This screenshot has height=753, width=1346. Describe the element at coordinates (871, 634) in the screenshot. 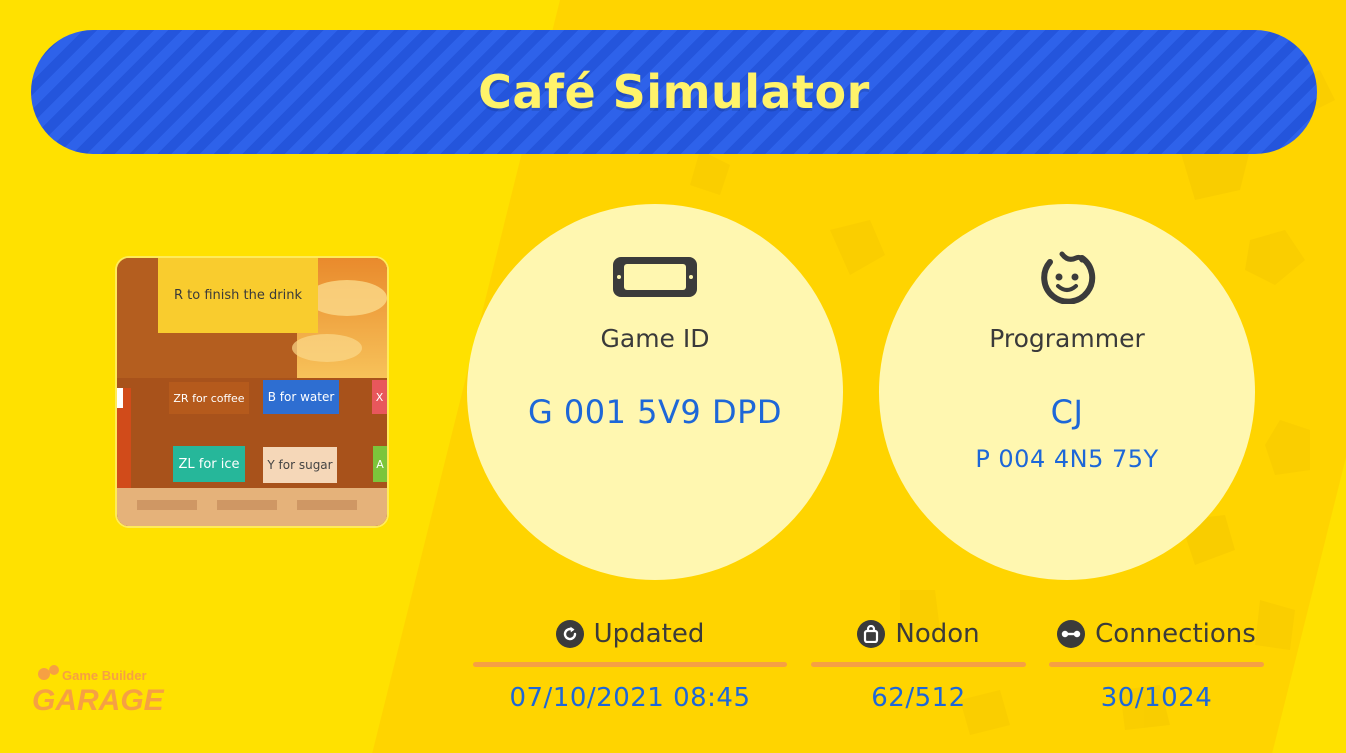

I see `bag-icon` at that location.